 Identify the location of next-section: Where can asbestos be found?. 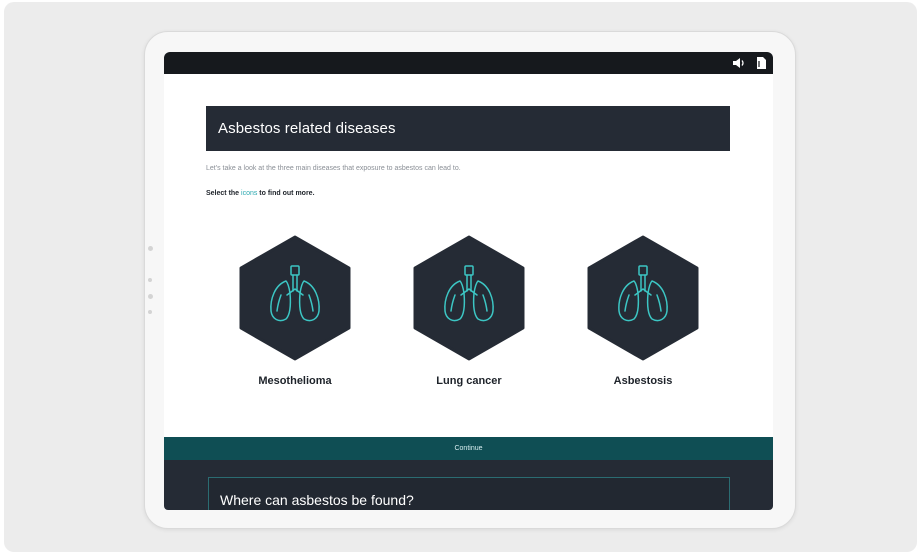
(468, 485).